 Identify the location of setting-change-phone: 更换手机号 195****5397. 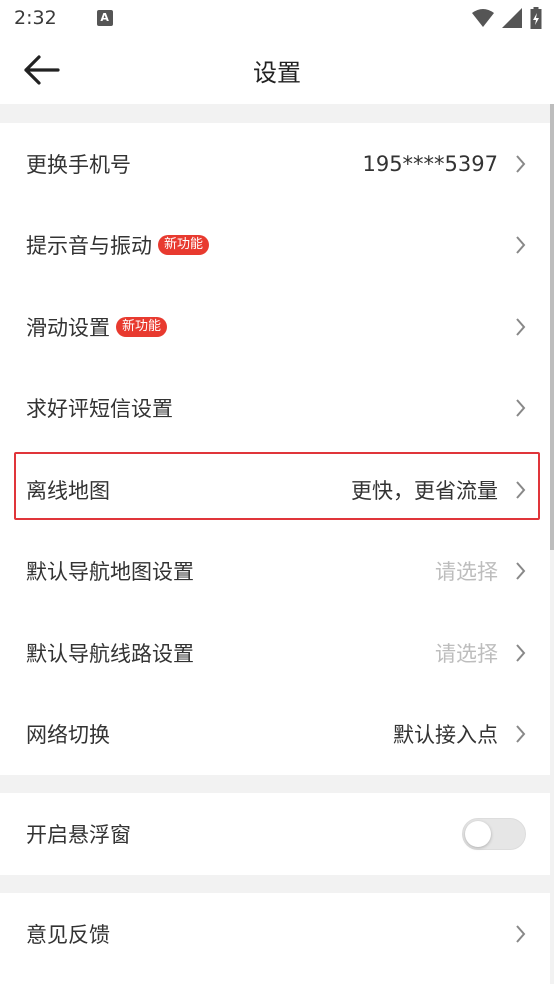
(275, 164).